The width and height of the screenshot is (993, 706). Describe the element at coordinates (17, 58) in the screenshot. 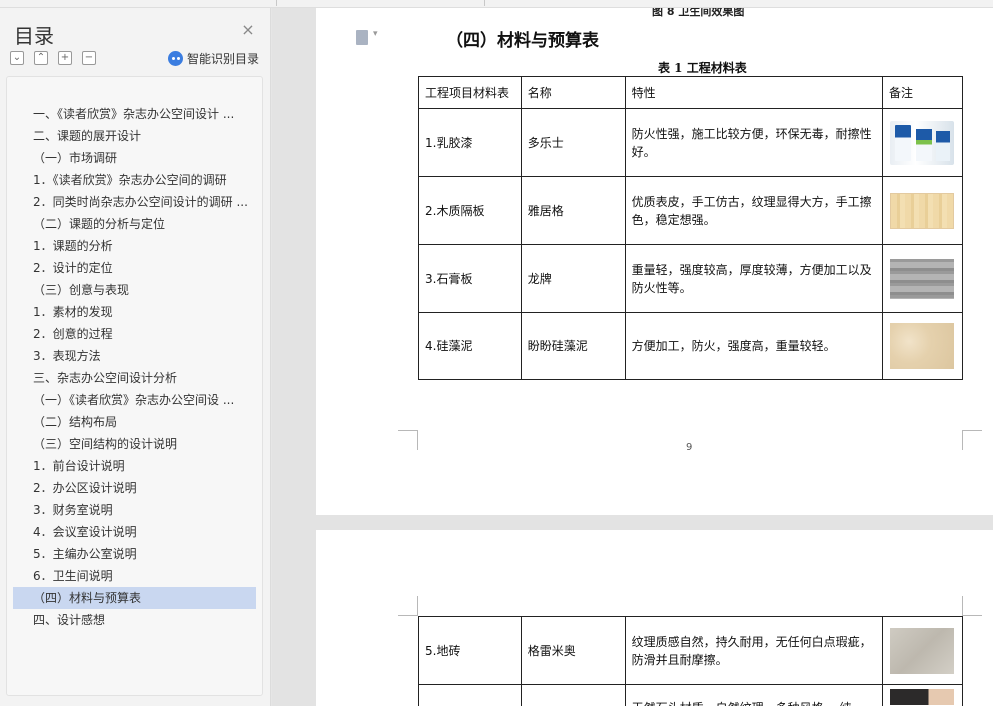

I see `collapse-all-icon: ⌄` at that location.